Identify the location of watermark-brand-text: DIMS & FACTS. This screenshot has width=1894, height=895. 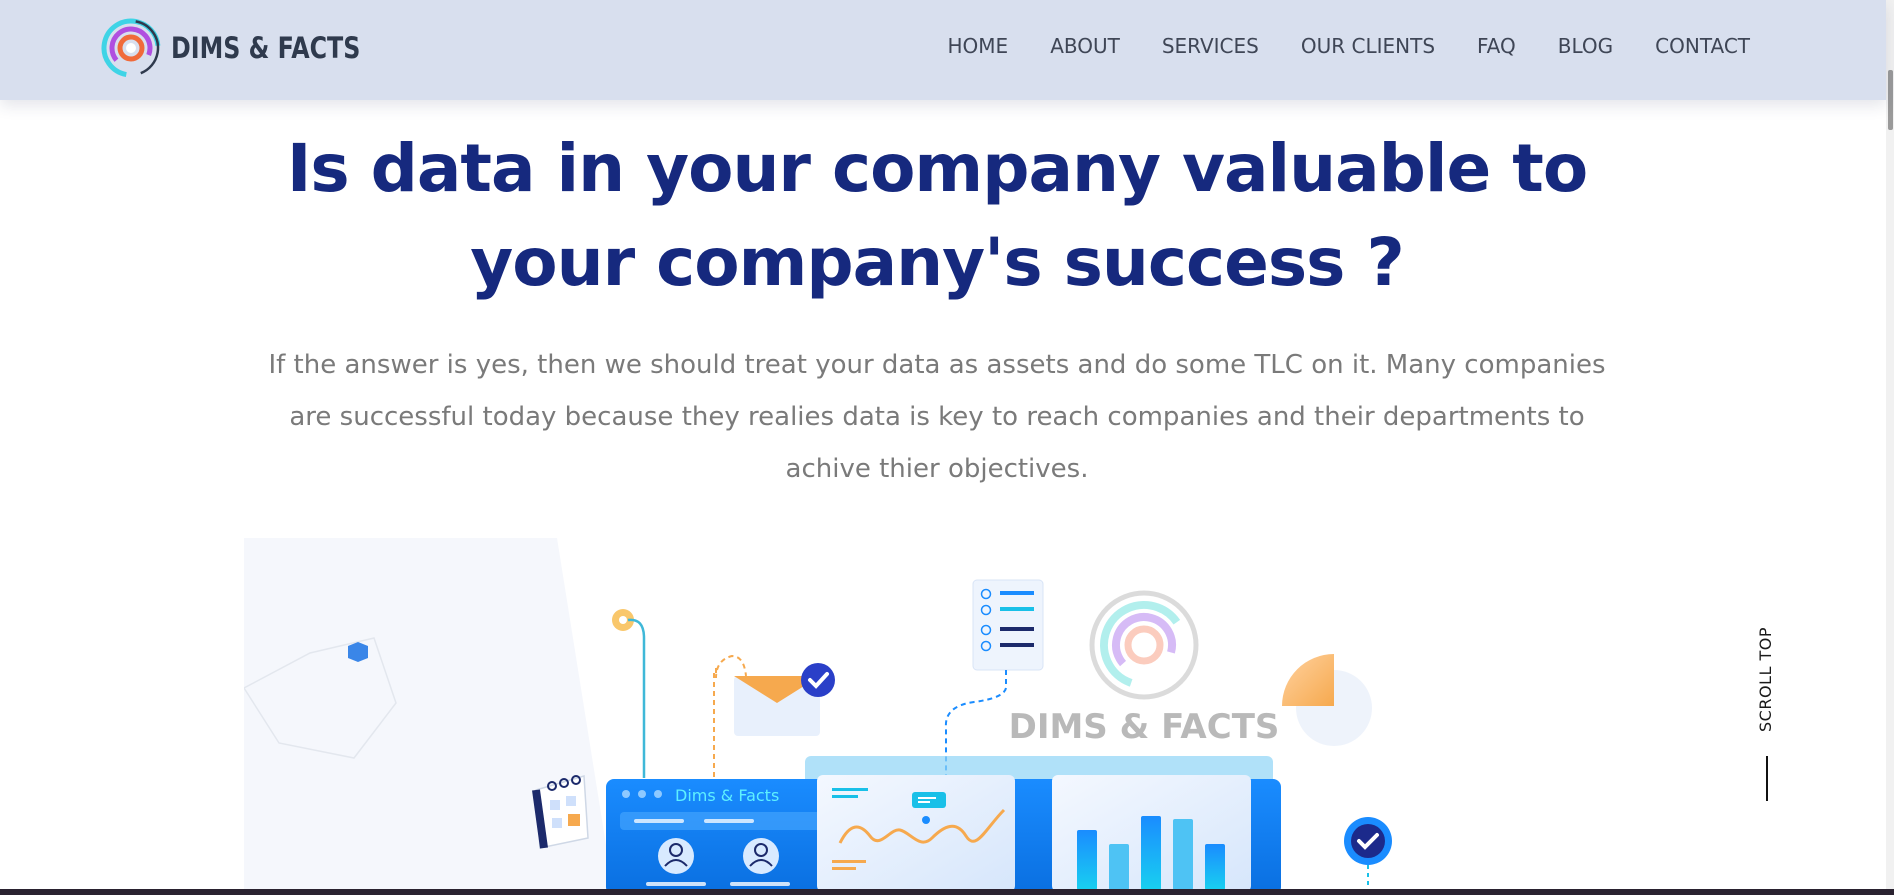
(1144, 727).